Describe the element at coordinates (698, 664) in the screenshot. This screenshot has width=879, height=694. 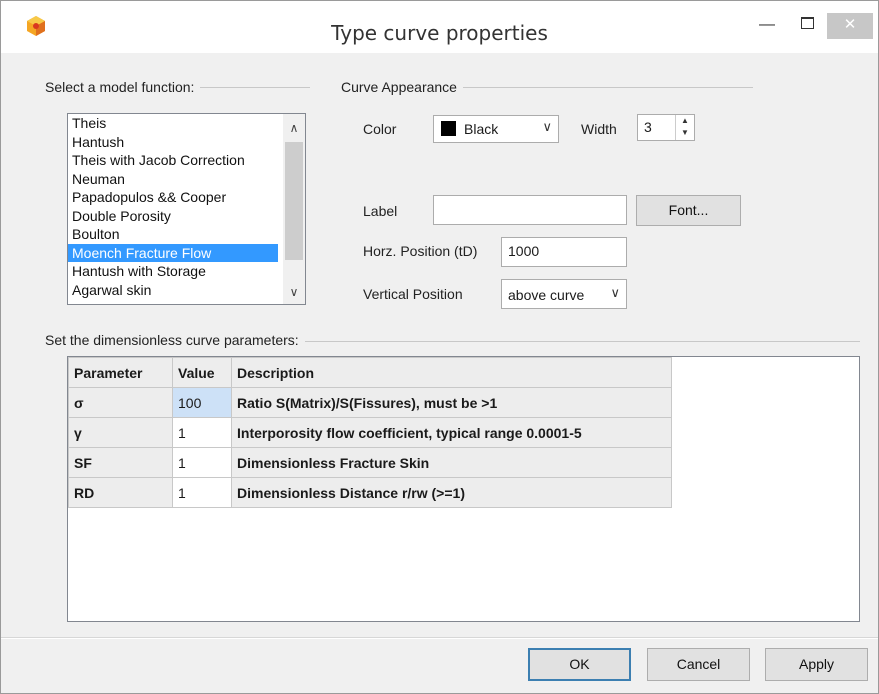
I see `cancel-button: Cancel` at that location.